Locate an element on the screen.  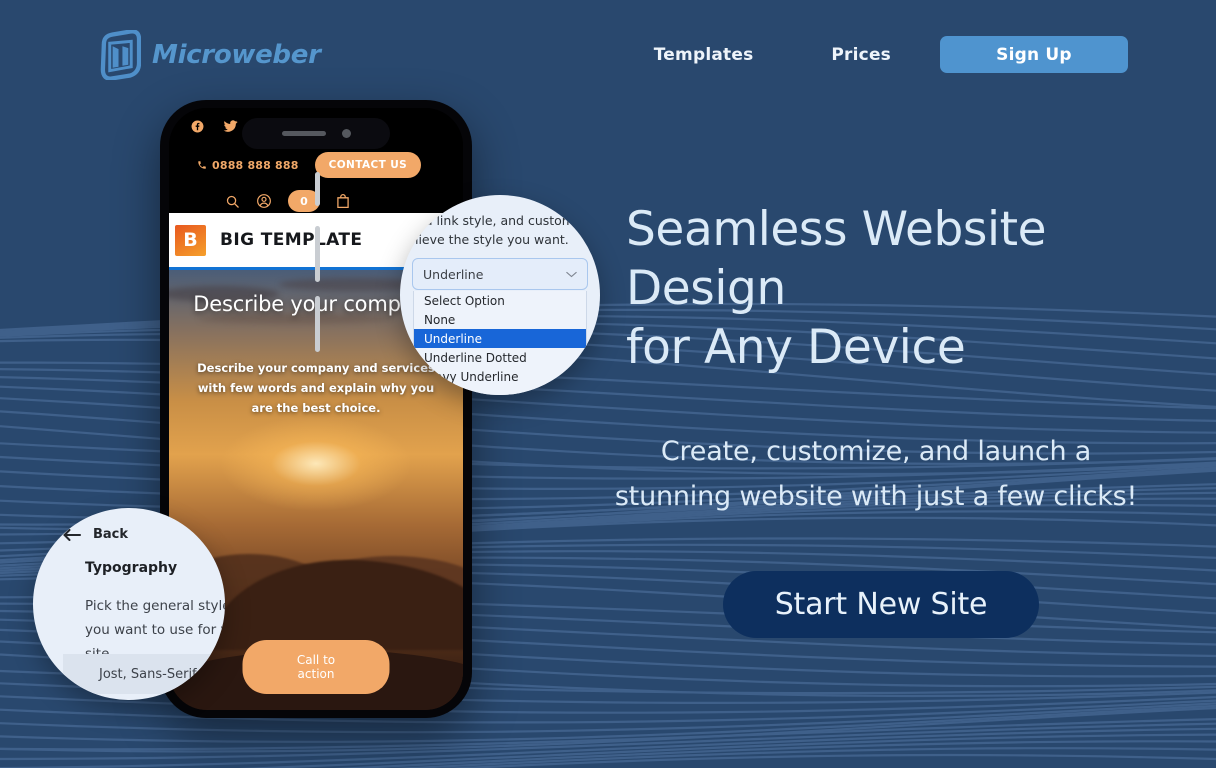
brand: Microweber is located at coordinates (209, 55).